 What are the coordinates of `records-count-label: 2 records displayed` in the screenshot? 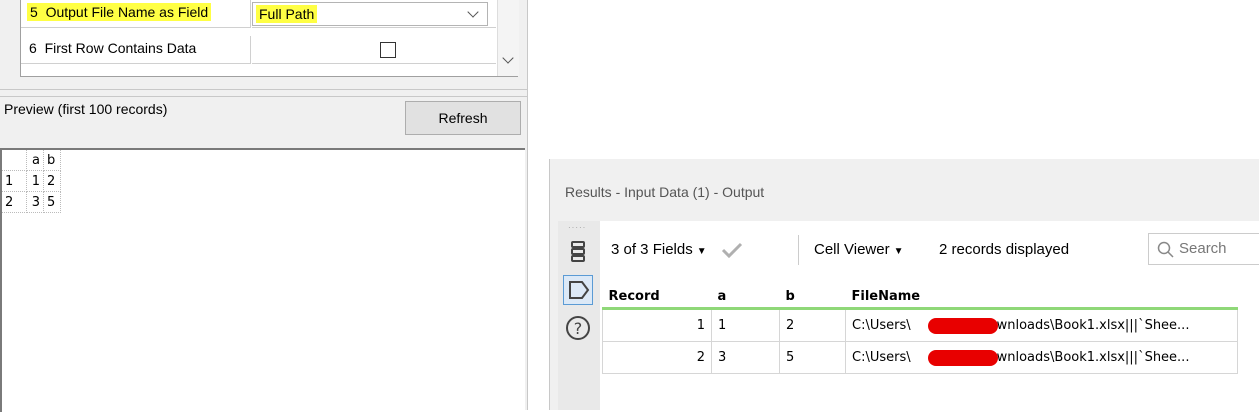 It's located at (1004, 249).